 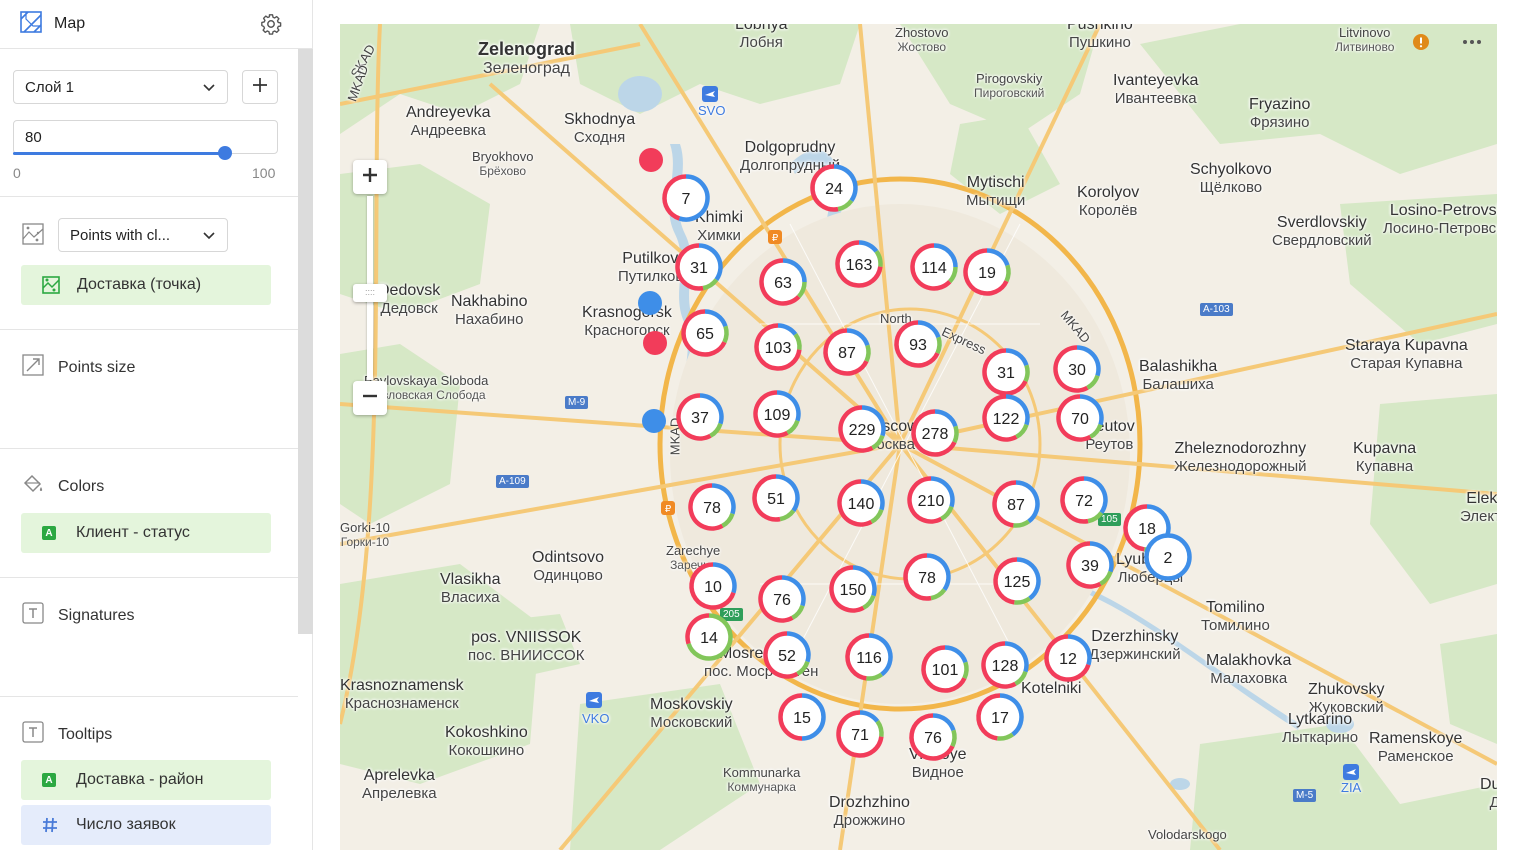 I want to click on cluster-marker: 19, so click(x=987, y=272).